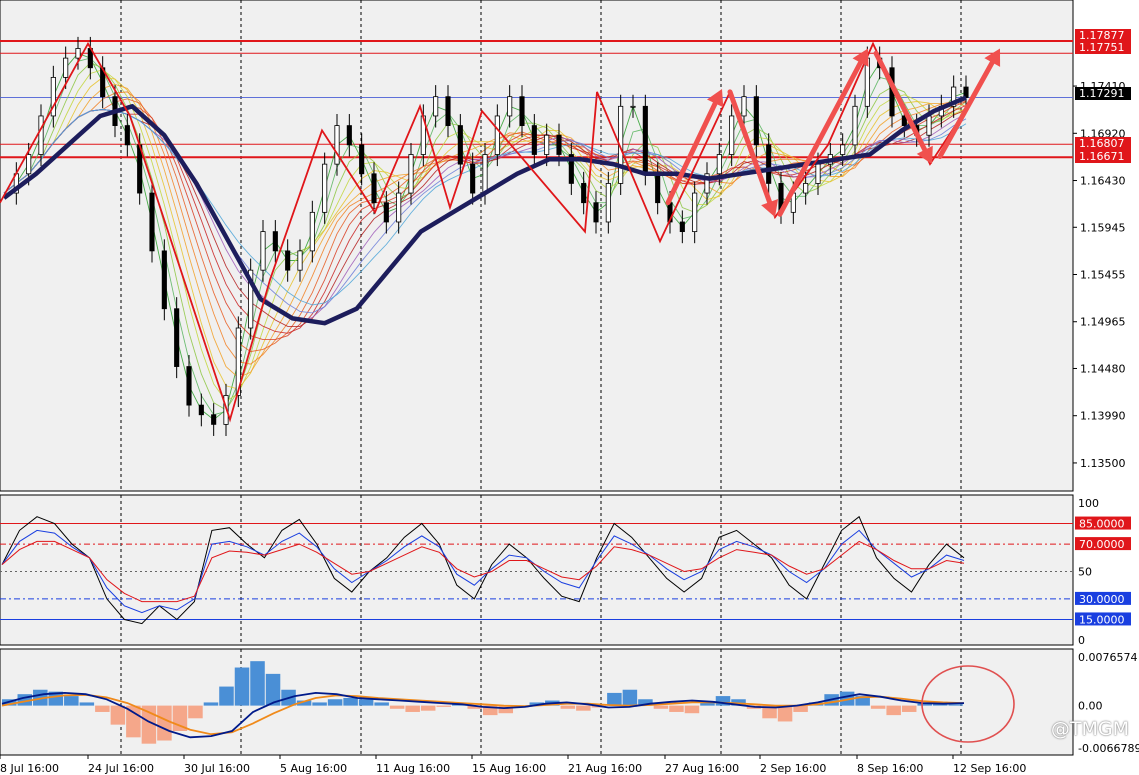 This screenshot has height=775, width=1139. Describe the element at coordinates (702, 768) in the screenshot. I see `time-axis-label: 27 Aug 16:00` at that location.